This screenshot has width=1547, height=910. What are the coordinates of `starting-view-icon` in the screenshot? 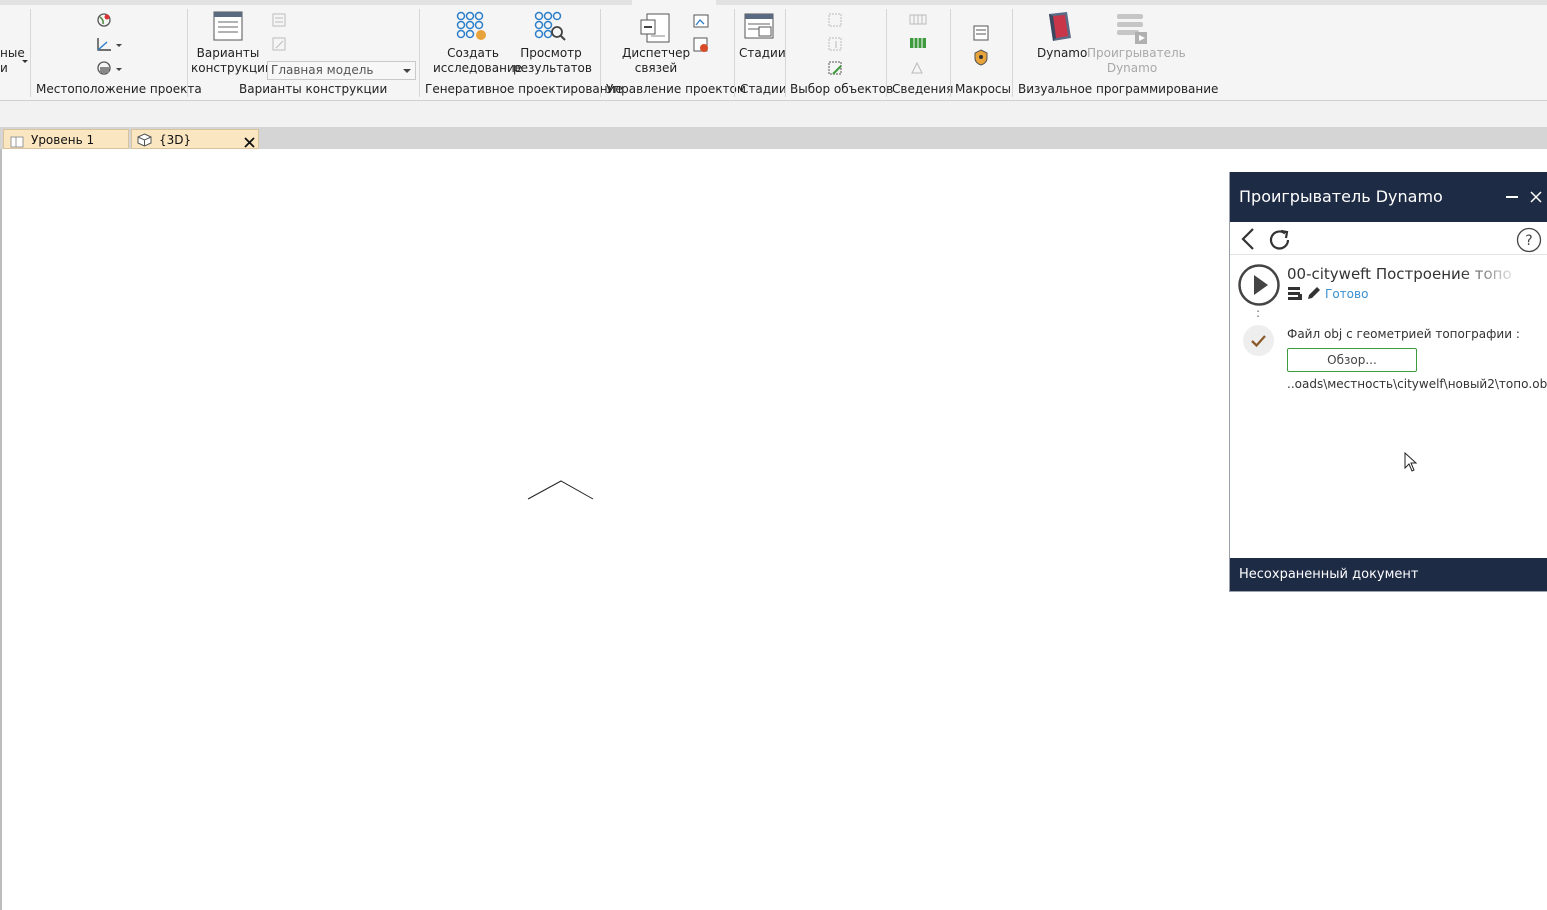 It's located at (701, 47).